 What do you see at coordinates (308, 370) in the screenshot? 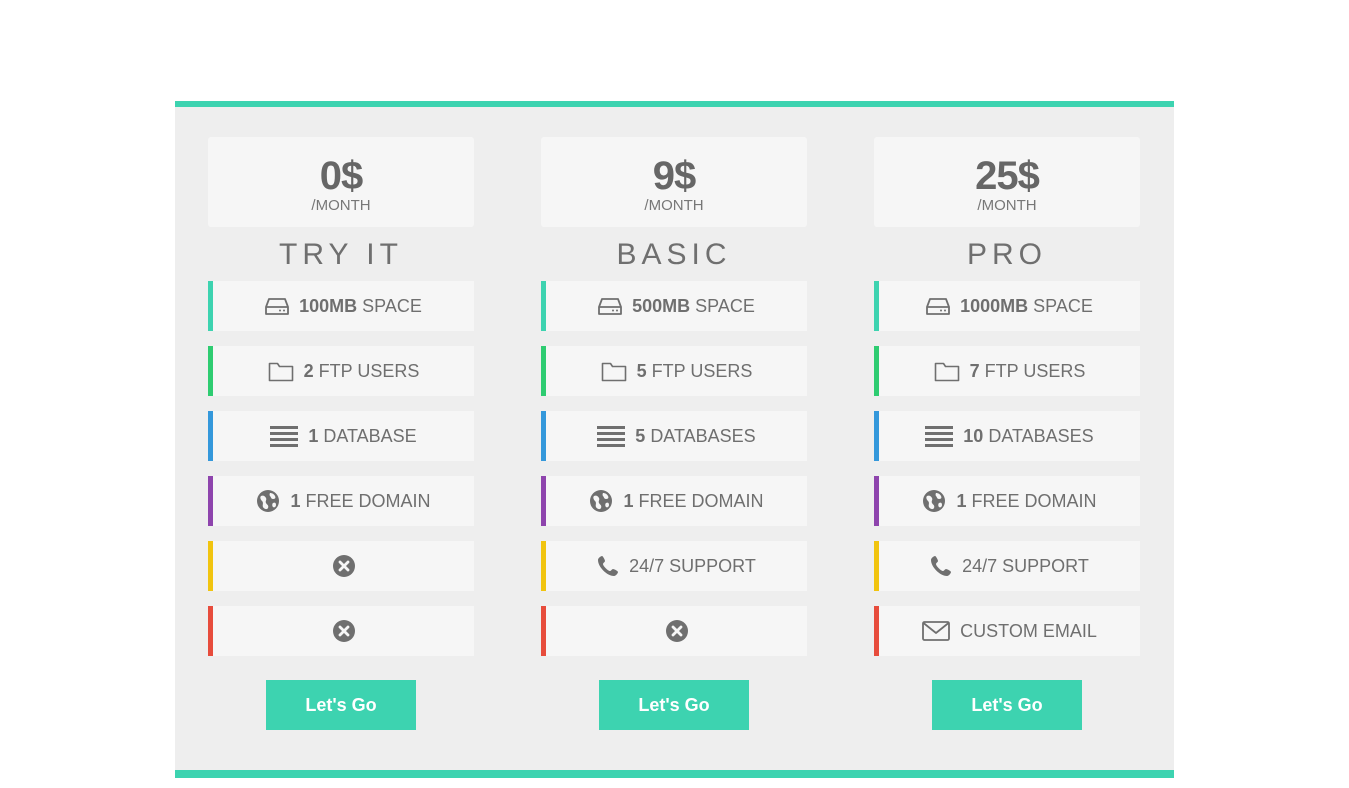
I see `feature-value: 2` at bounding box center [308, 370].